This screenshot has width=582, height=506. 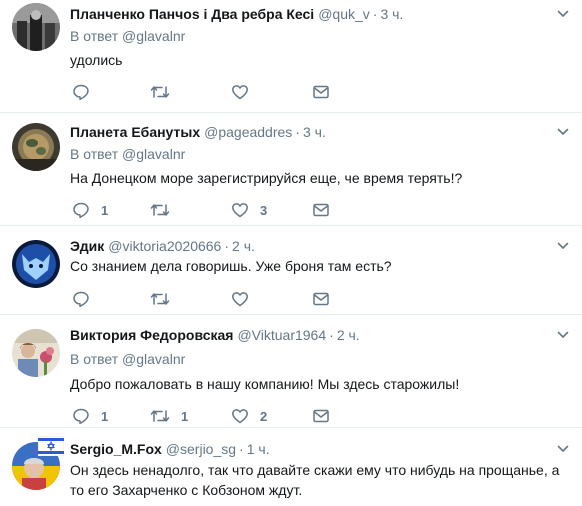 What do you see at coordinates (201, 449) in the screenshot?
I see `user-handle: @serjio_sg` at bounding box center [201, 449].